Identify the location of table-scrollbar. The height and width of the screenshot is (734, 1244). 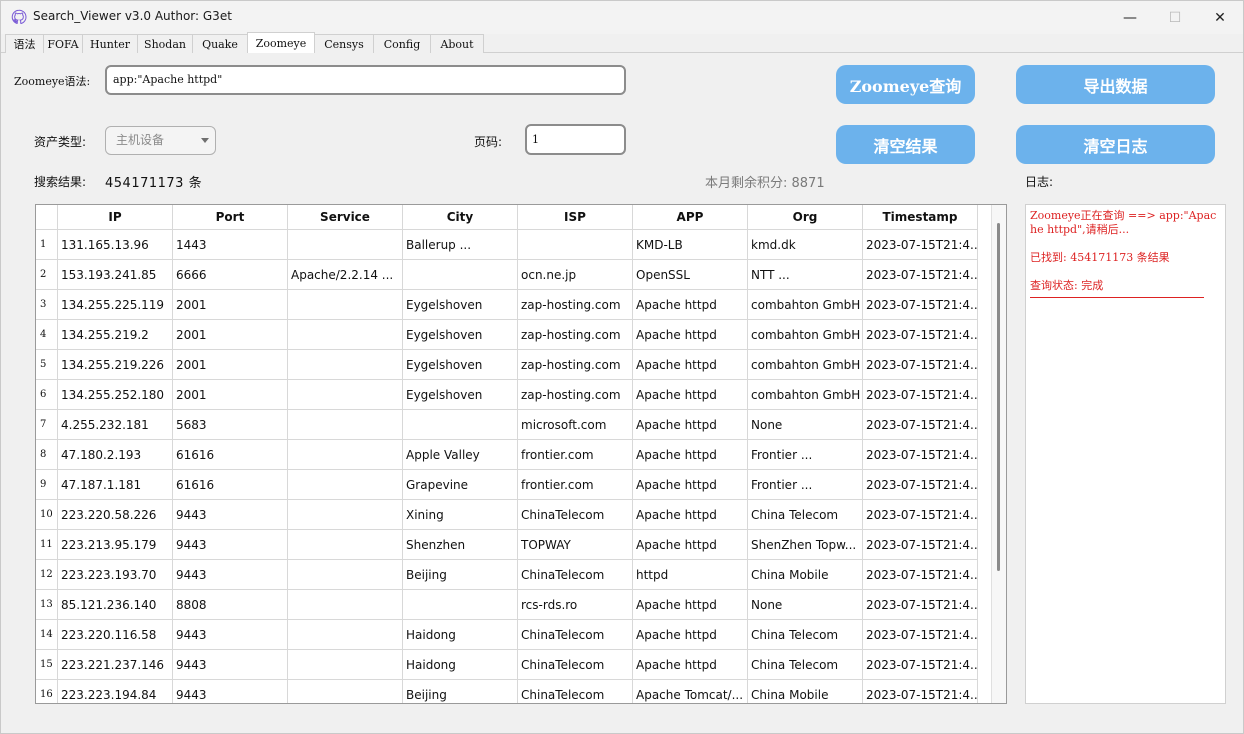
(998, 454).